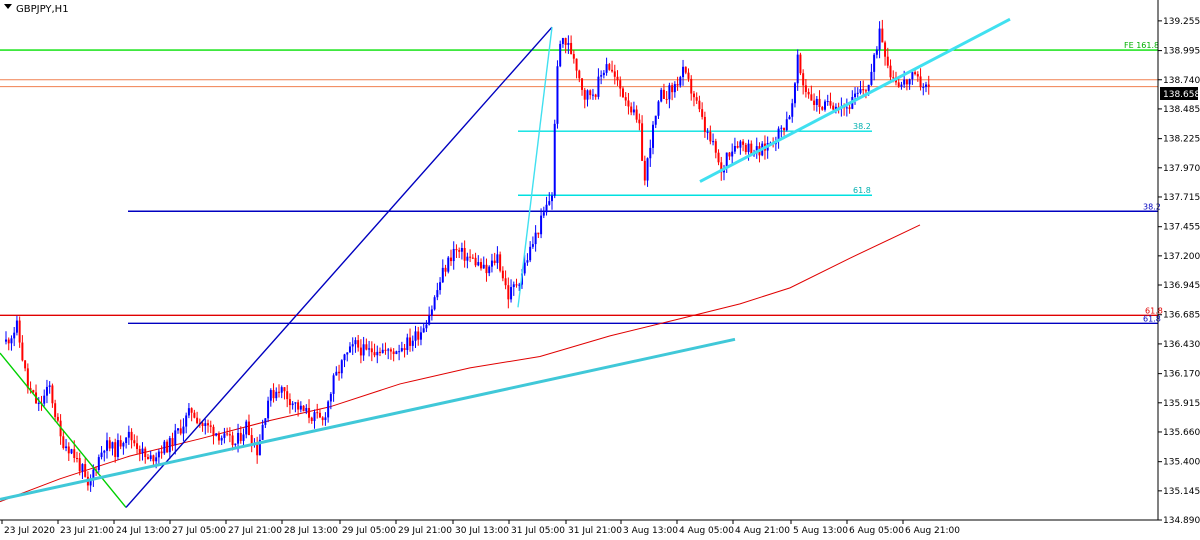 The image size is (1200, 540). I want to click on x-tick-label: 31 Jul 21:00, so click(595, 531).